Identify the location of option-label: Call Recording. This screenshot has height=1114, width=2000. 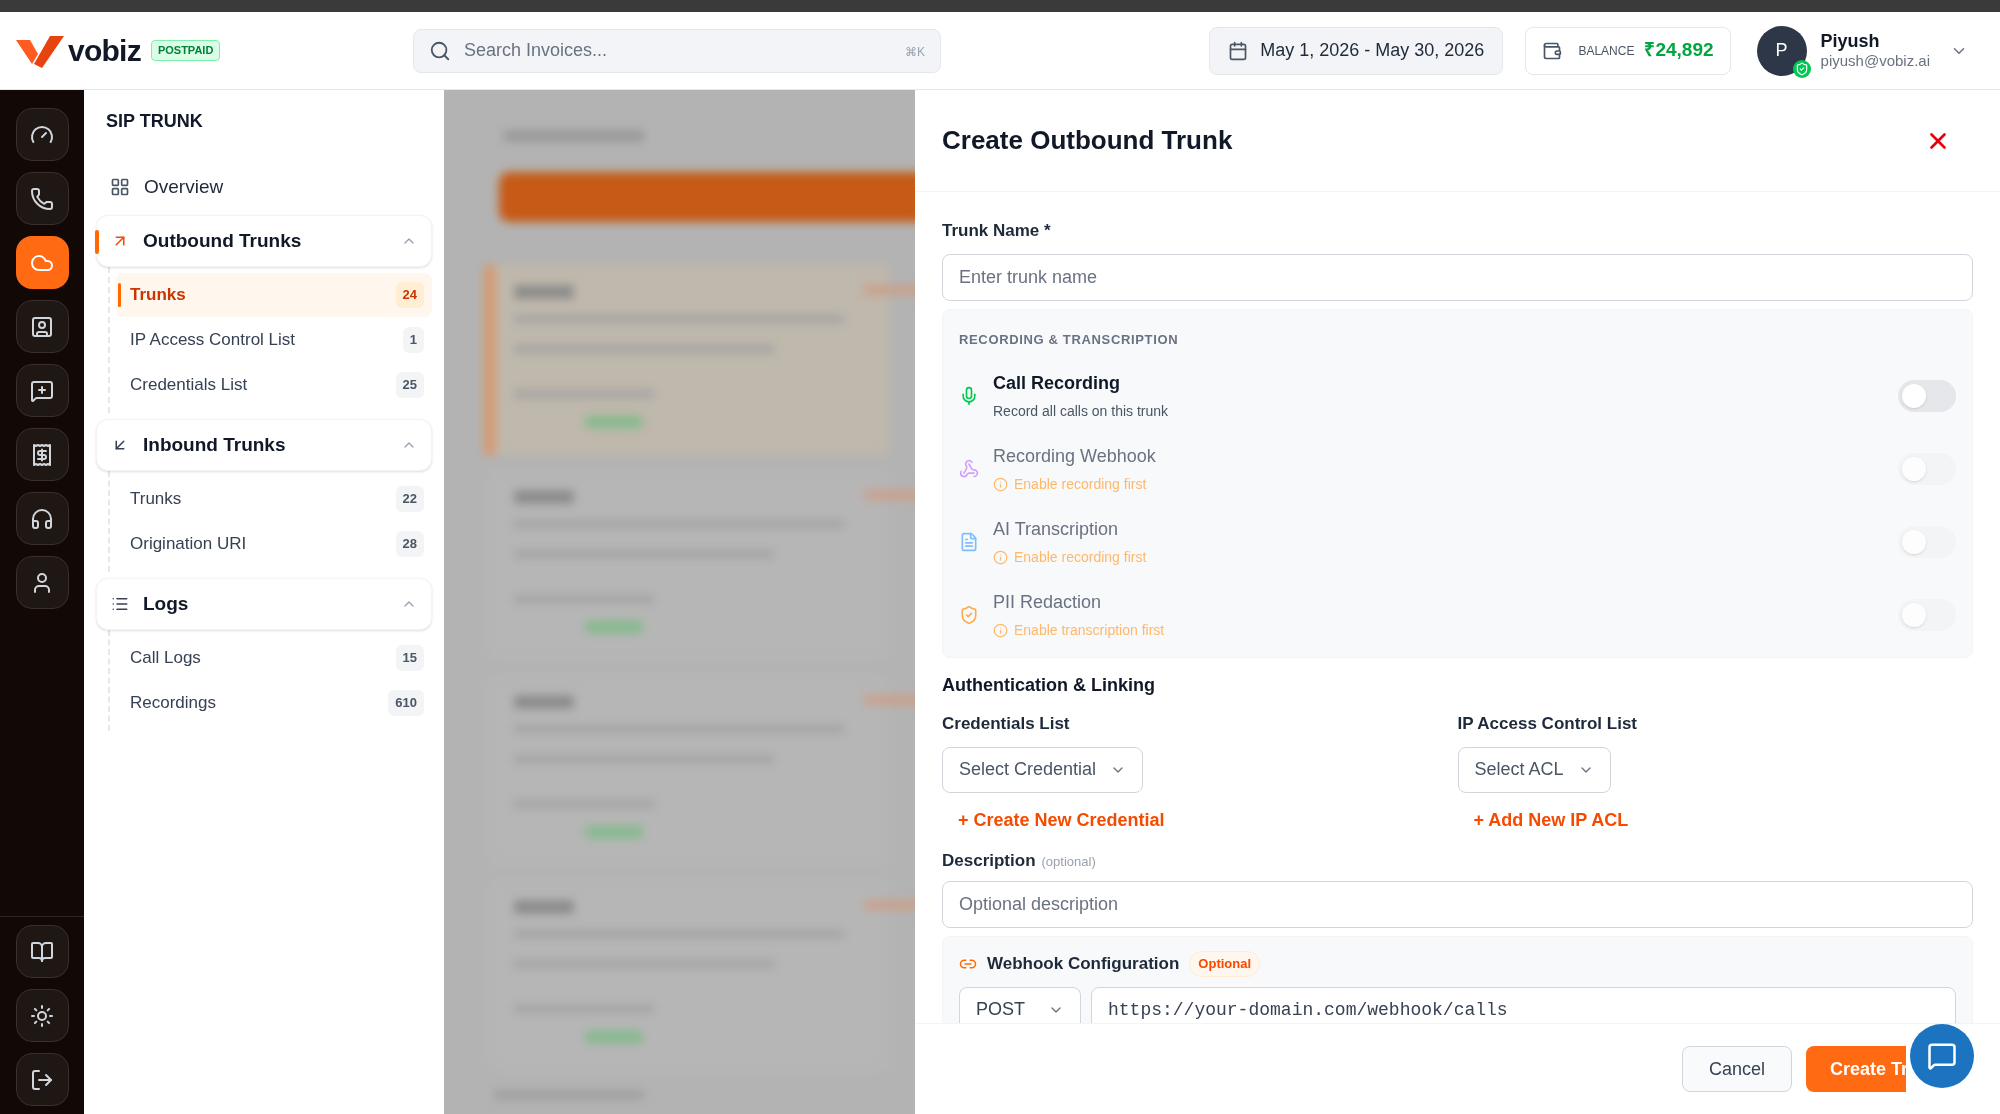
(1057, 383).